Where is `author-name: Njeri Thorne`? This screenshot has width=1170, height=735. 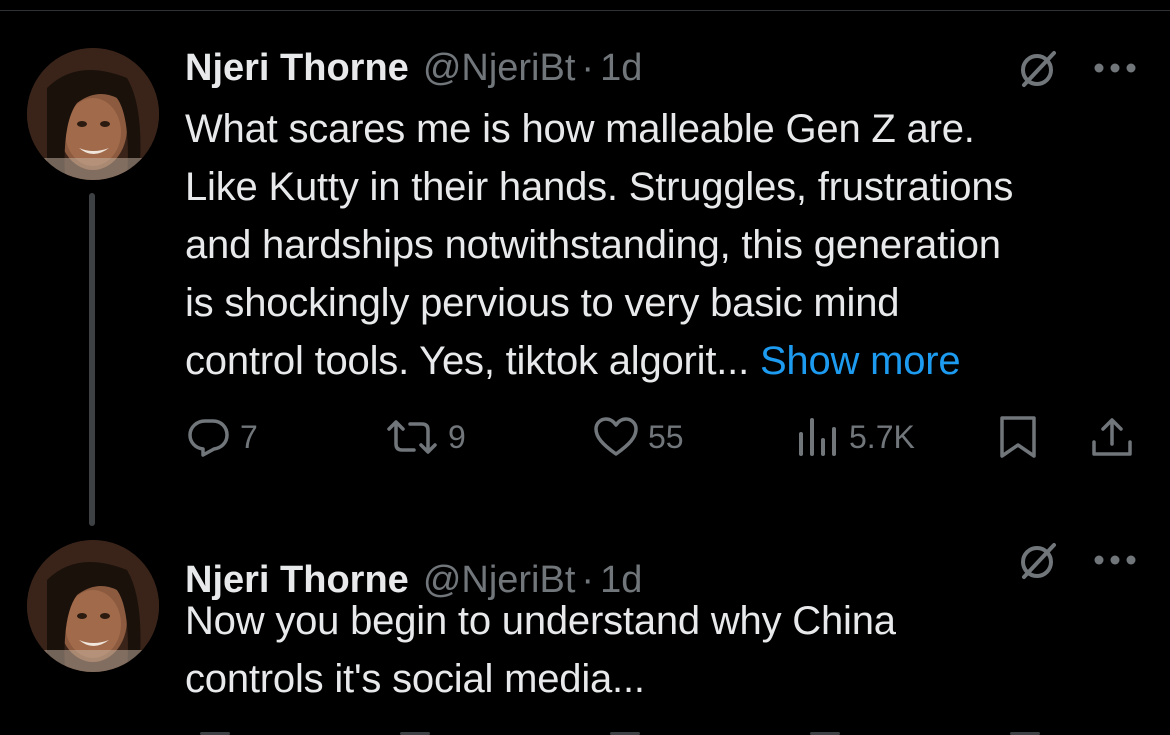
author-name: Njeri Thorne is located at coordinates (297, 68).